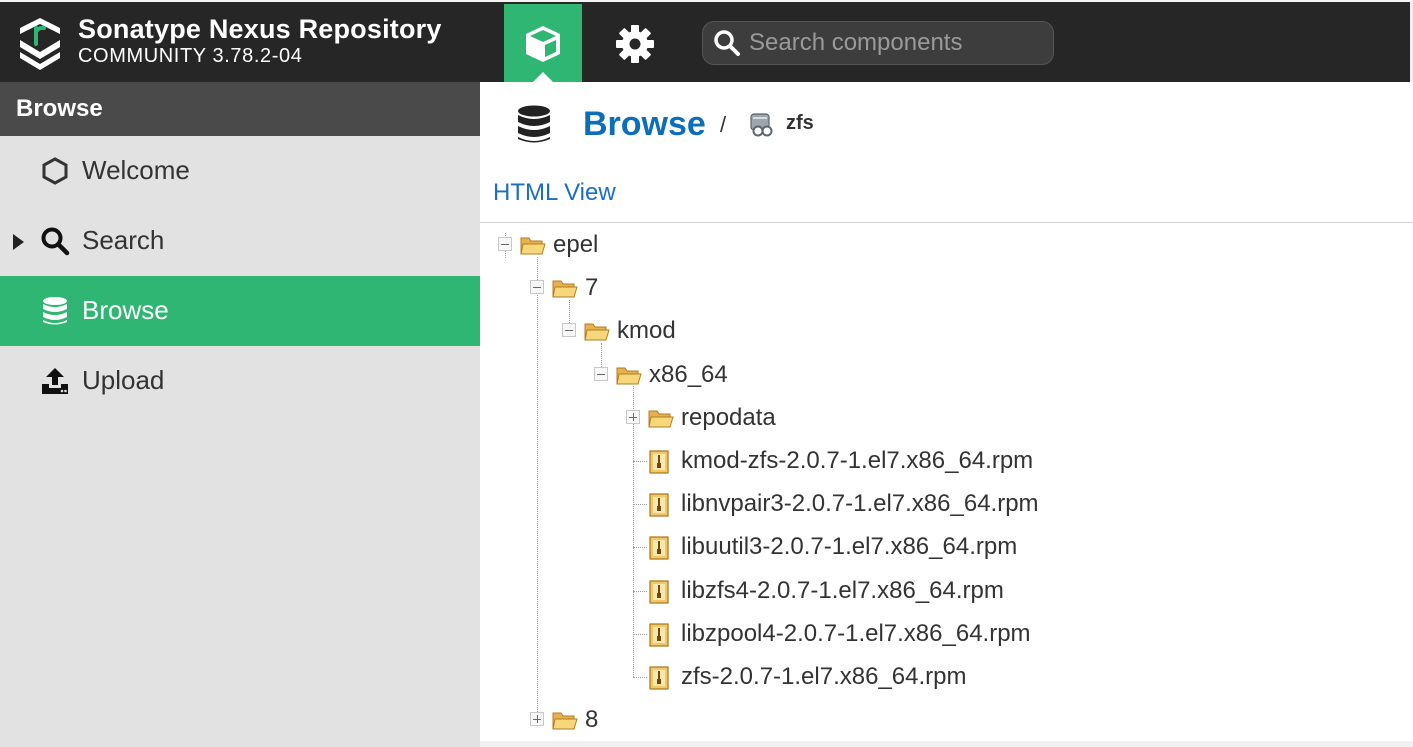 This screenshot has width=1413, height=747. I want to click on search-components-box, so click(878, 43).